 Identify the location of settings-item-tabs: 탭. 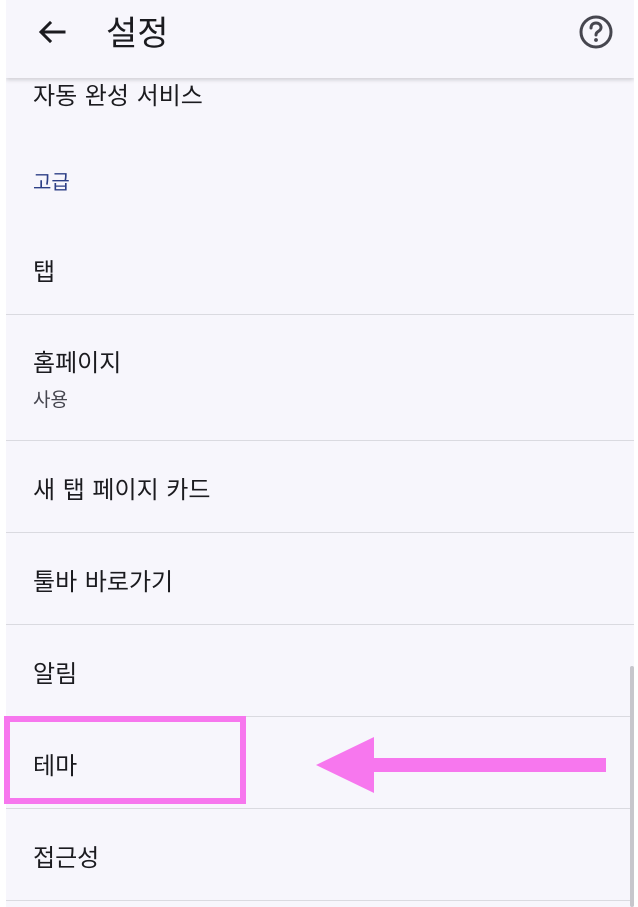
(320, 268).